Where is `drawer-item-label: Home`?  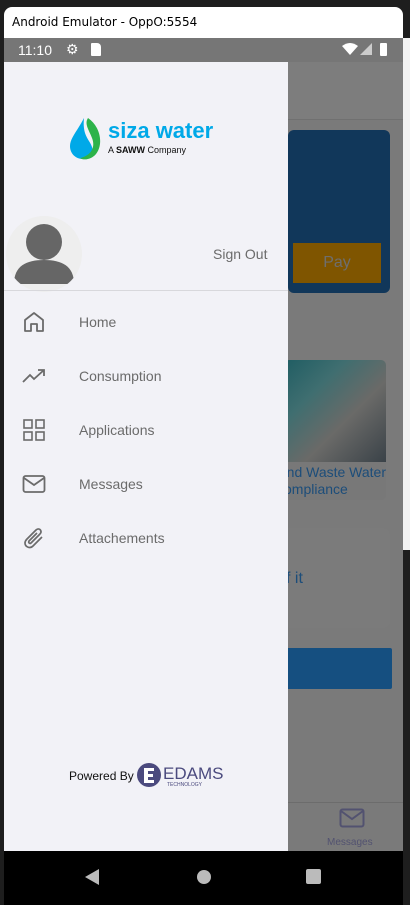
drawer-item-label: Home is located at coordinates (98, 322).